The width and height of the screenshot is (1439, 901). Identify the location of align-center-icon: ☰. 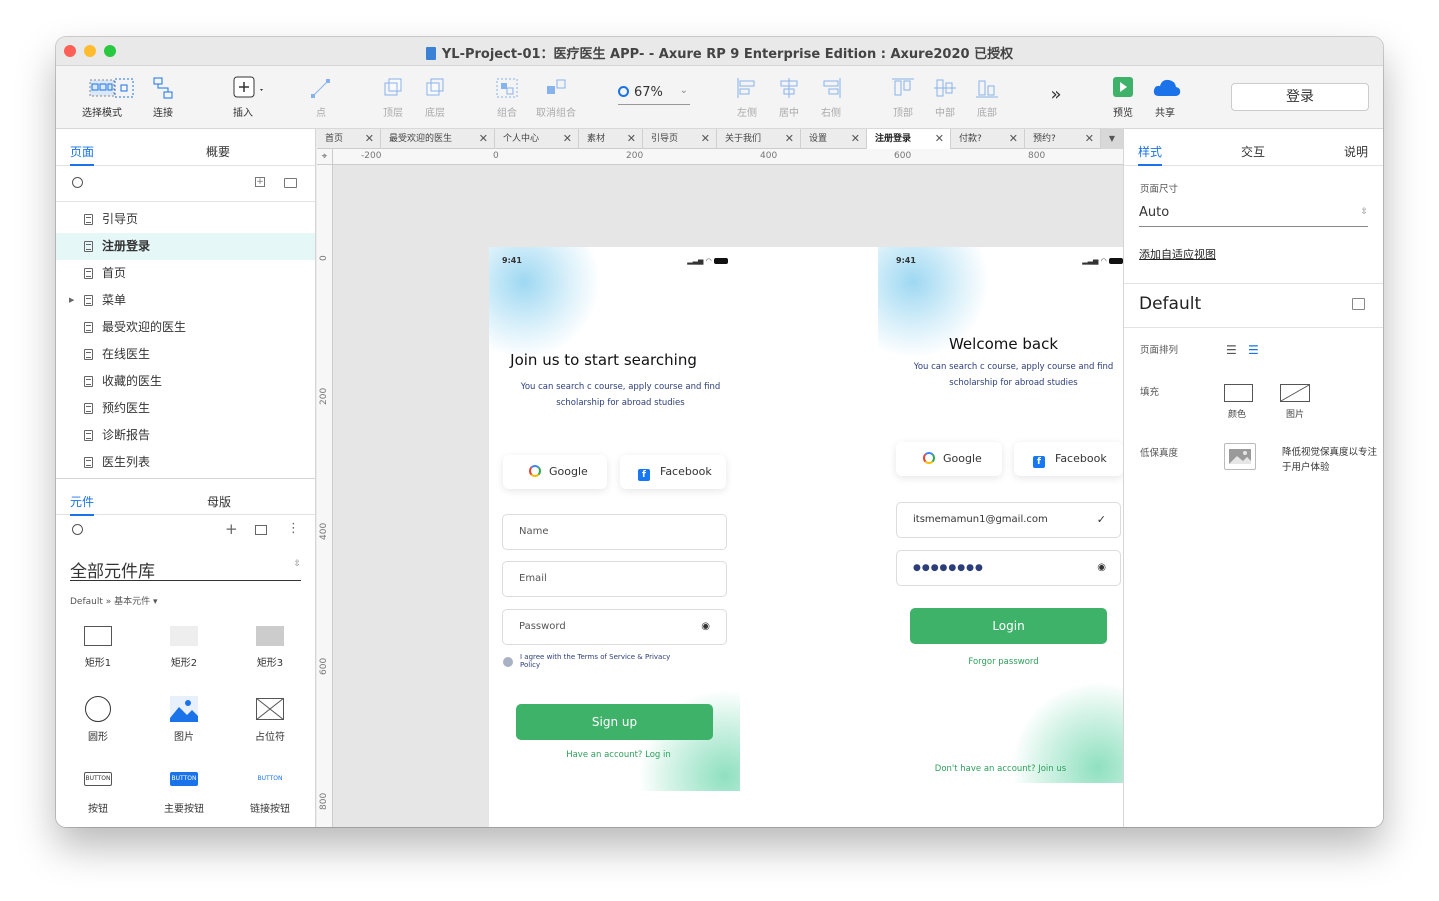
(1253, 350).